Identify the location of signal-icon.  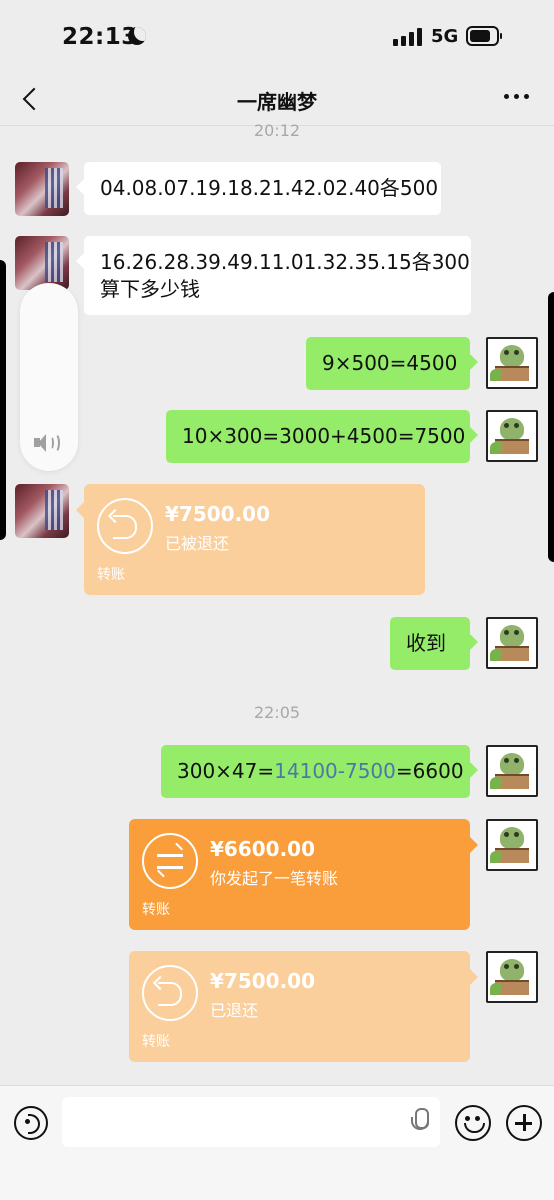
(408, 37).